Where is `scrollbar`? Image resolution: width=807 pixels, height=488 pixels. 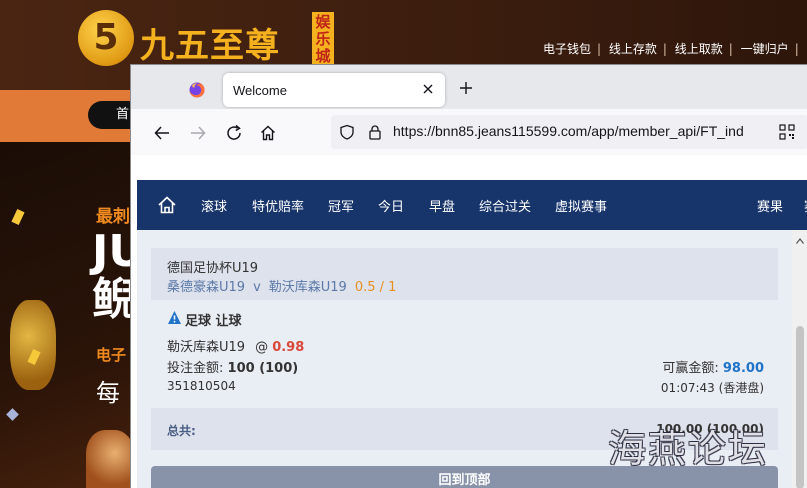 scrollbar is located at coordinates (799, 359).